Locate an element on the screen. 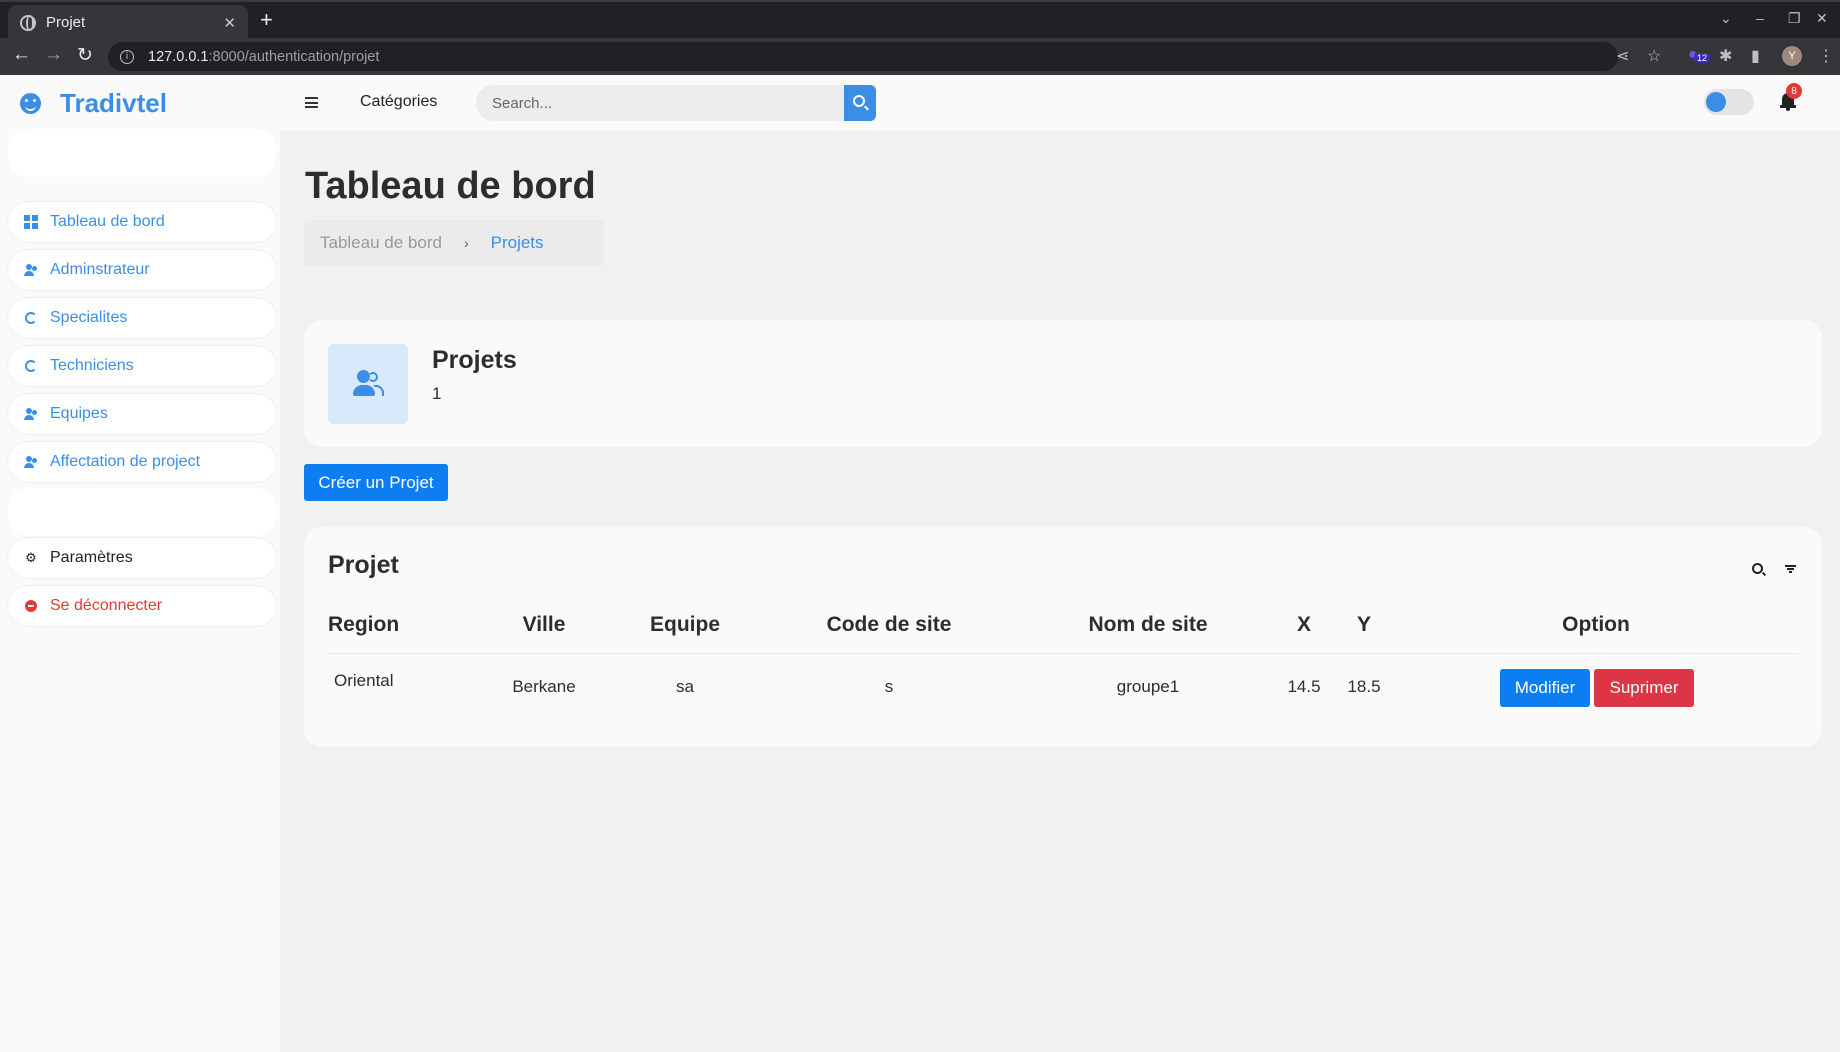  browser-menu-icon: ⋮ is located at coordinates (1826, 56).